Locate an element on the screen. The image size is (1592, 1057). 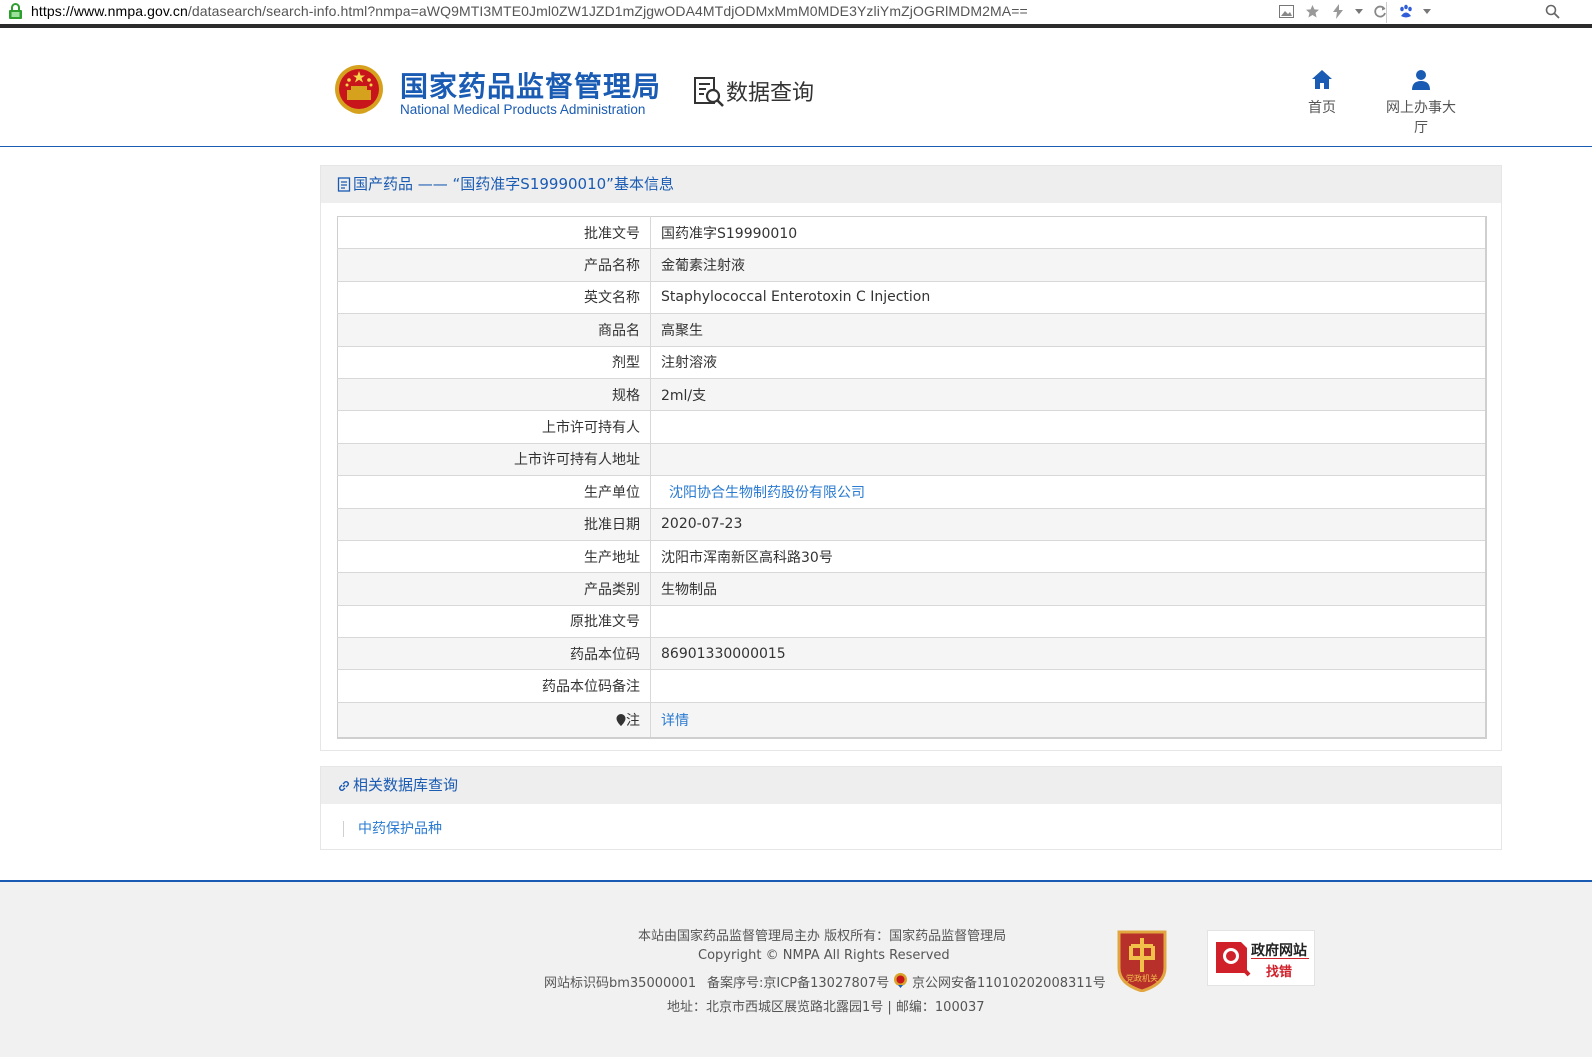
table-row: 批准日期 2020-07-23 is located at coordinates (911, 524).